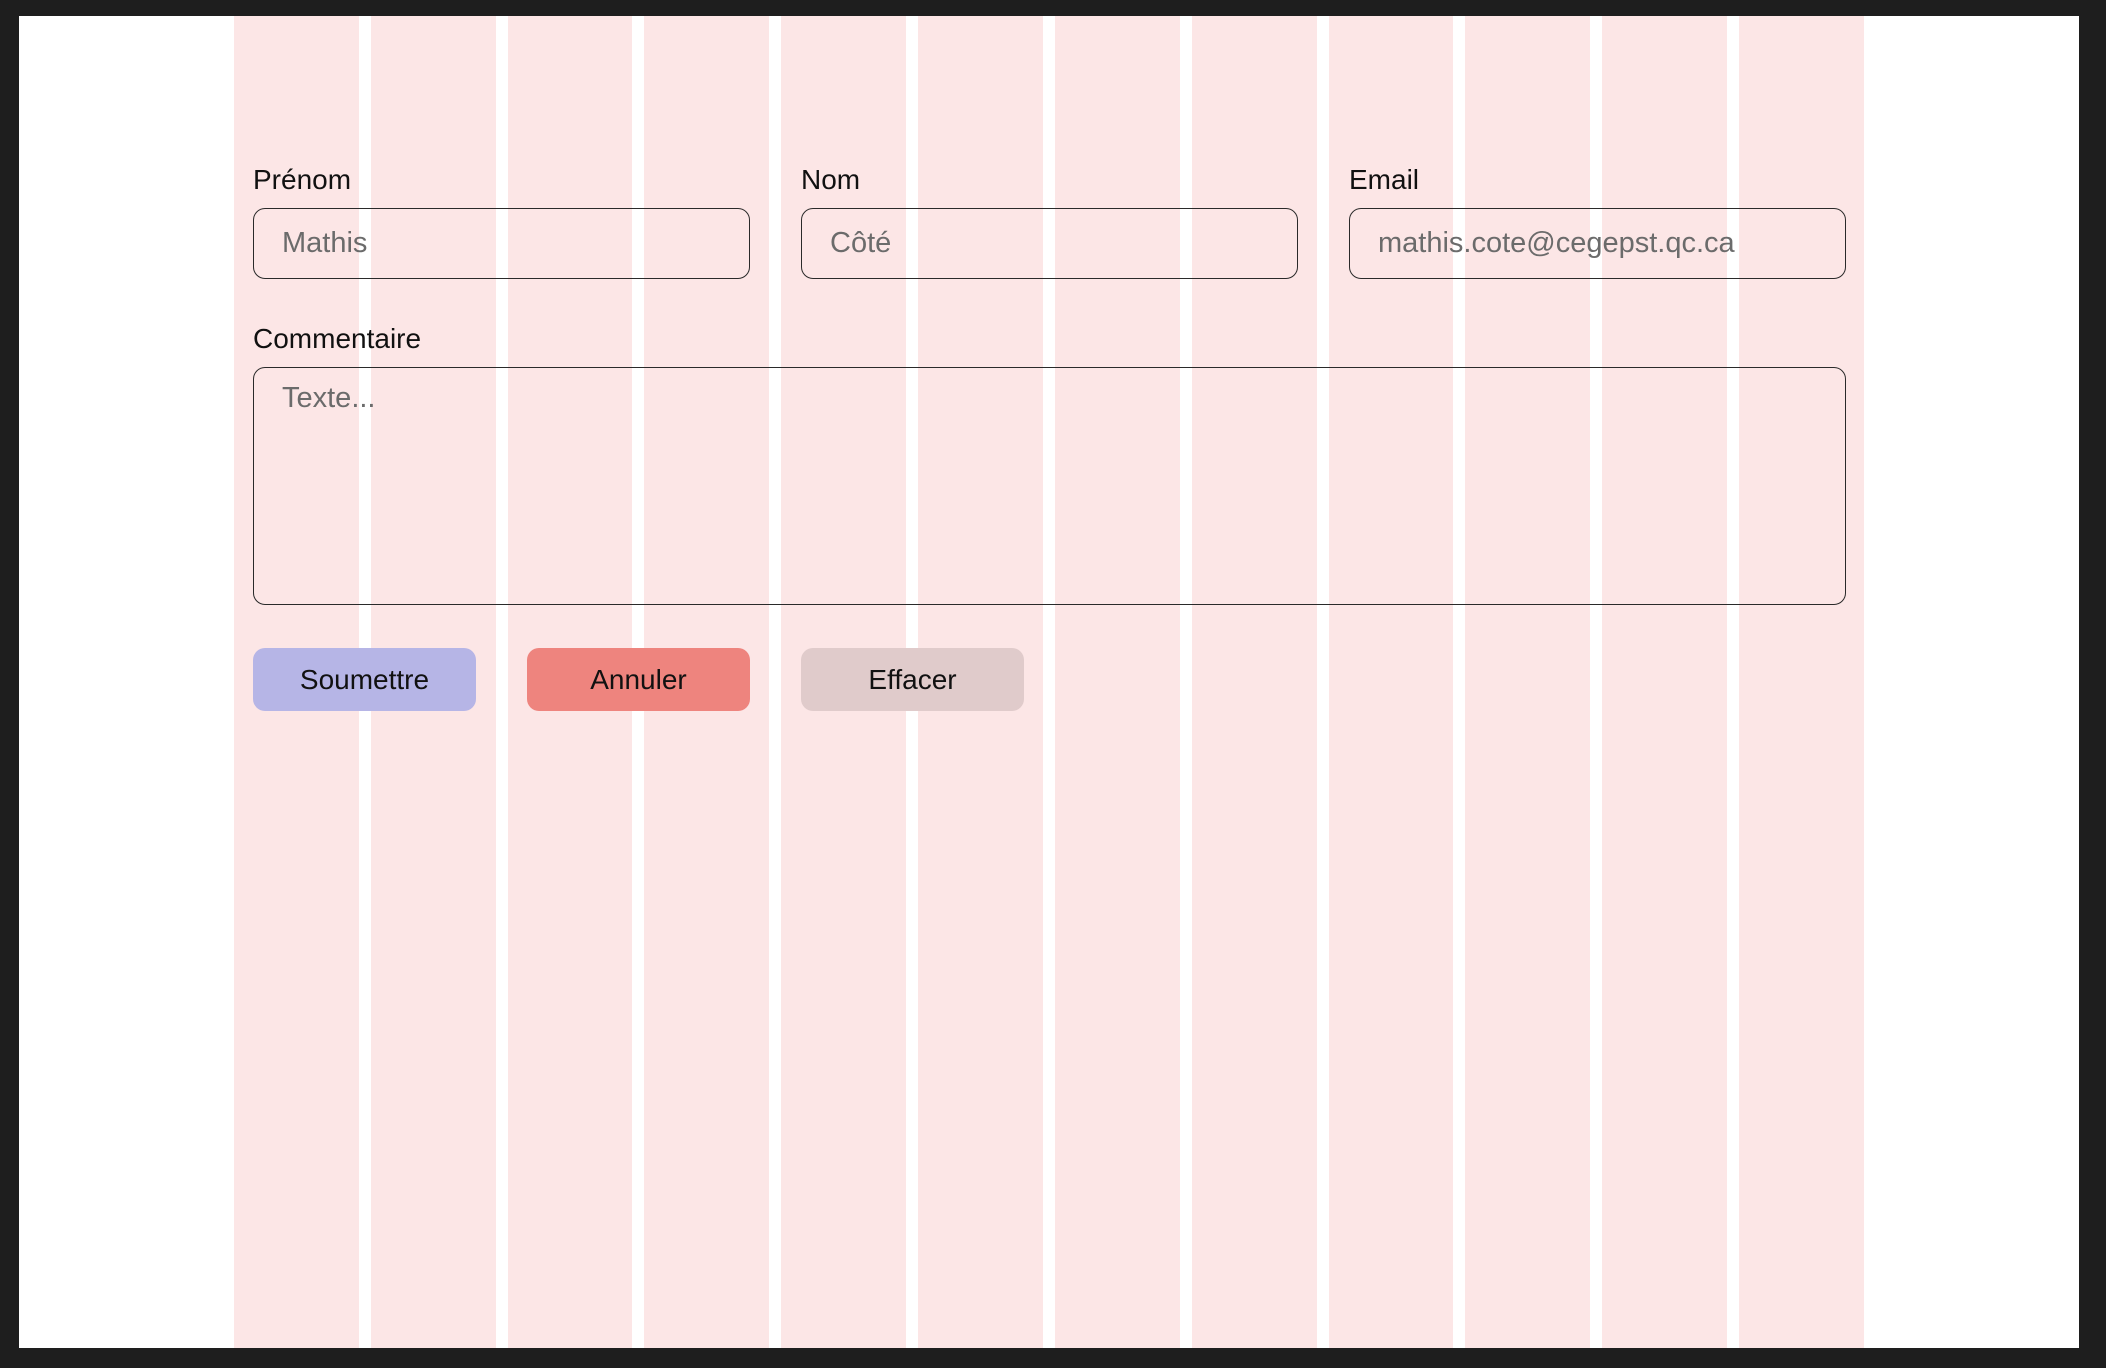 Image resolution: width=2106 pixels, height=1368 pixels. I want to click on email-label: Email, so click(1384, 179).